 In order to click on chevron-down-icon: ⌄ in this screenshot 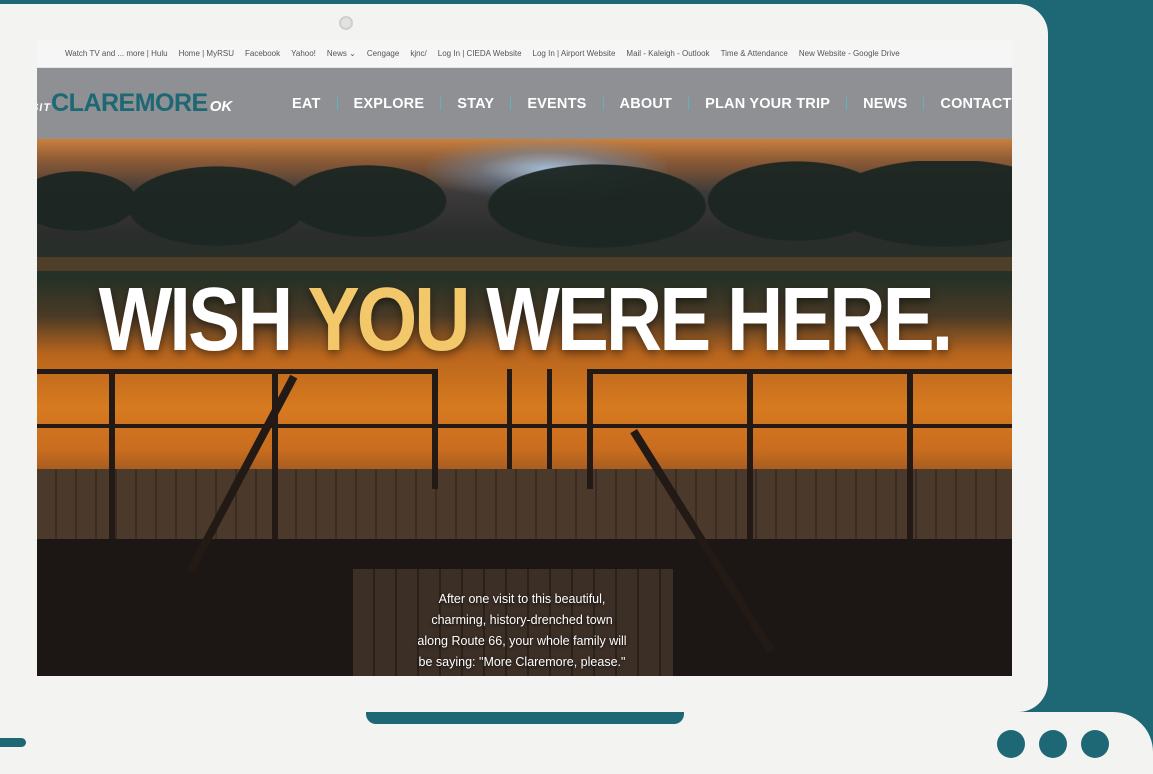, I will do `click(352, 53)`.